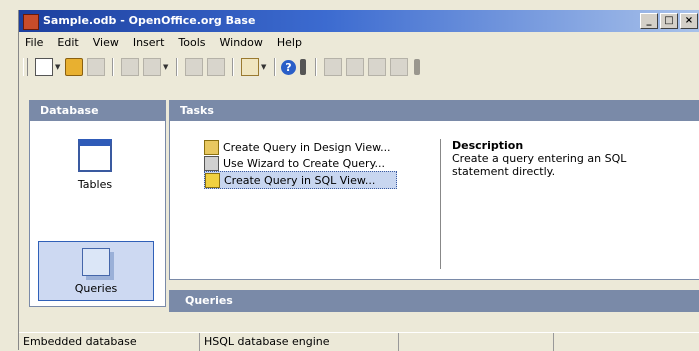 The width and height of the screenshot is (699, 351). I want to click on window-controls: _ □ ×, so click(669, 21).